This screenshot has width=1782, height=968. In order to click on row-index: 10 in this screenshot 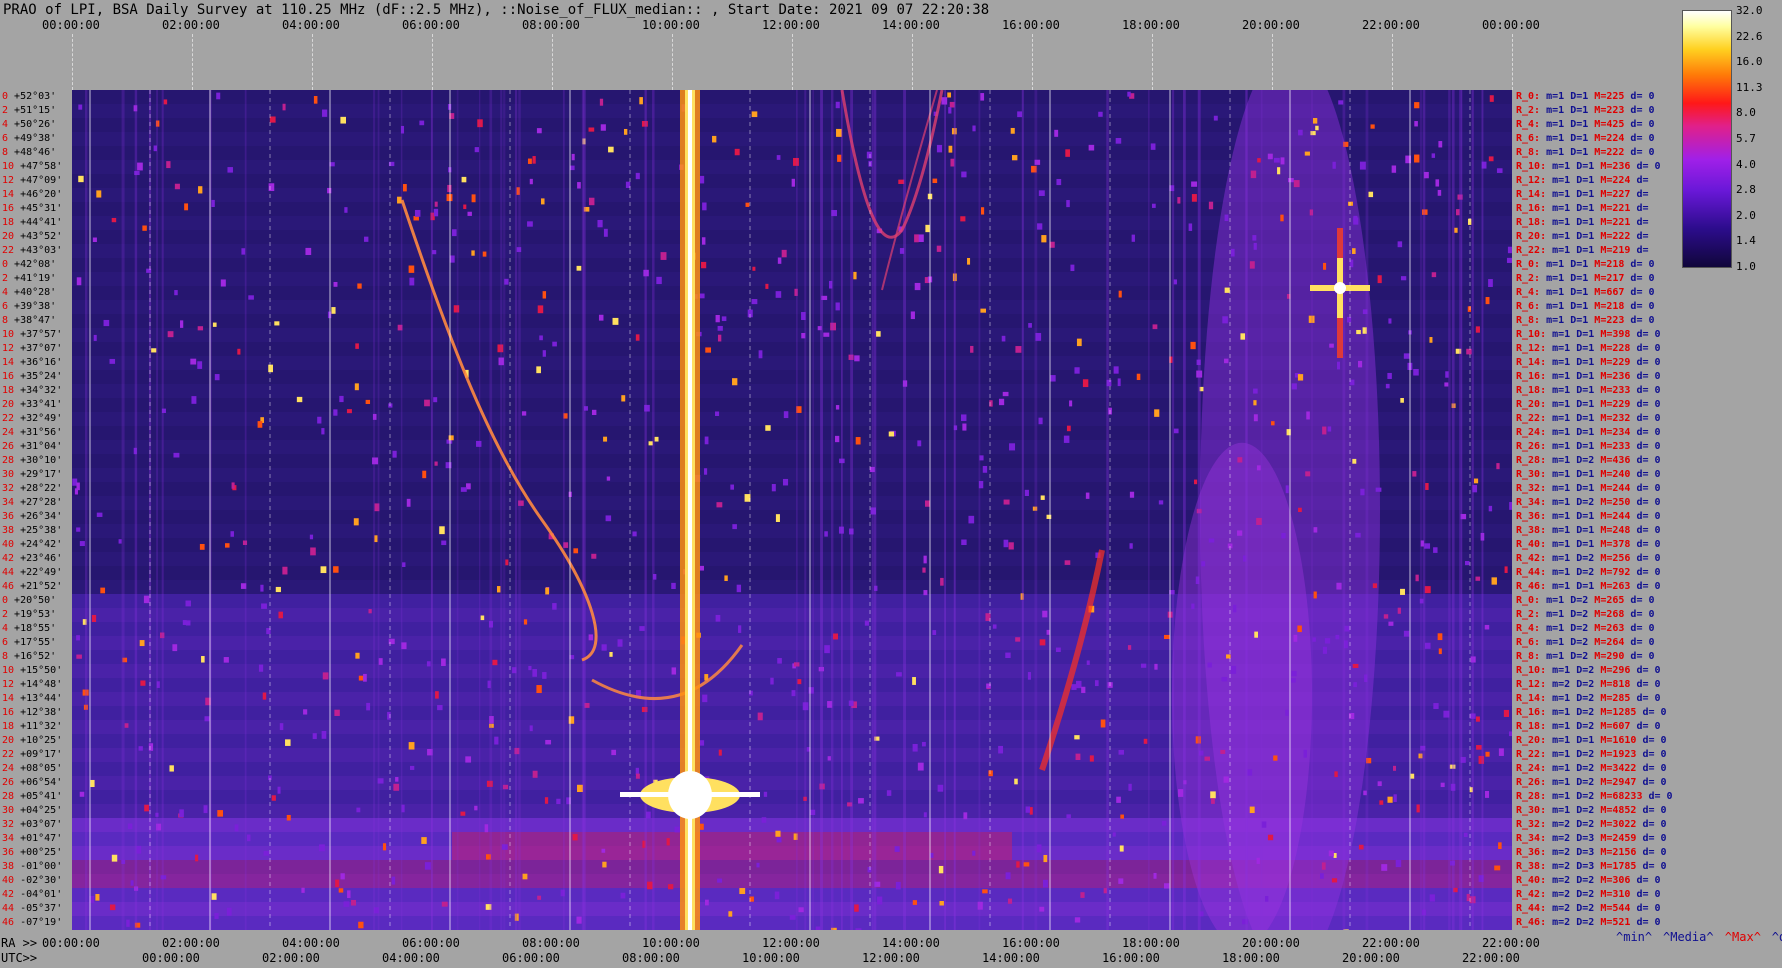, I will do `click(8, 166)`.